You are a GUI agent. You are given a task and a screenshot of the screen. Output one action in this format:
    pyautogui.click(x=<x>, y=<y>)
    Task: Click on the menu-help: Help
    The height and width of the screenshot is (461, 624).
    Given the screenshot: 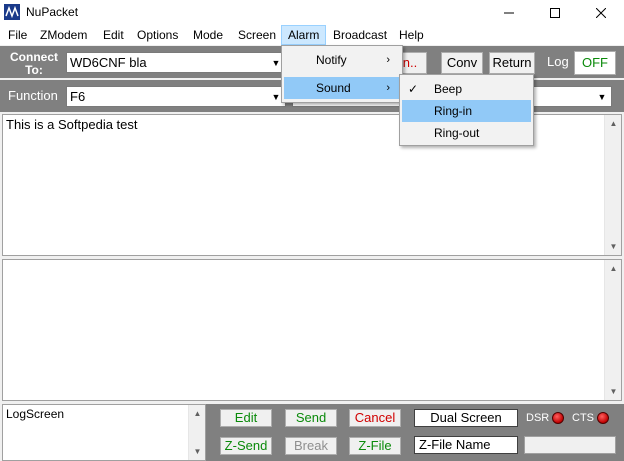 What is the action you would take?
    pyautogui.click(x=411, y=35)
    